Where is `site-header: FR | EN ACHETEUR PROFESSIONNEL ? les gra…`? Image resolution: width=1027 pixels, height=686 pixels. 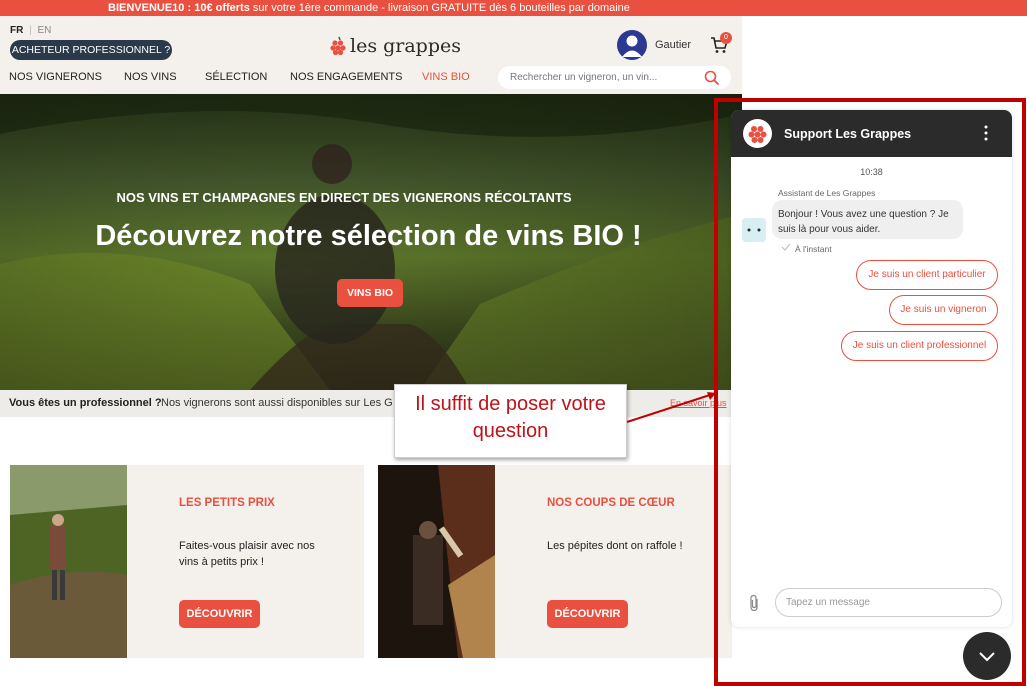
site-header: FR | EN ACHETEUR PROFESSIONNEL ? les gra… is located at coordinates (371, 55).